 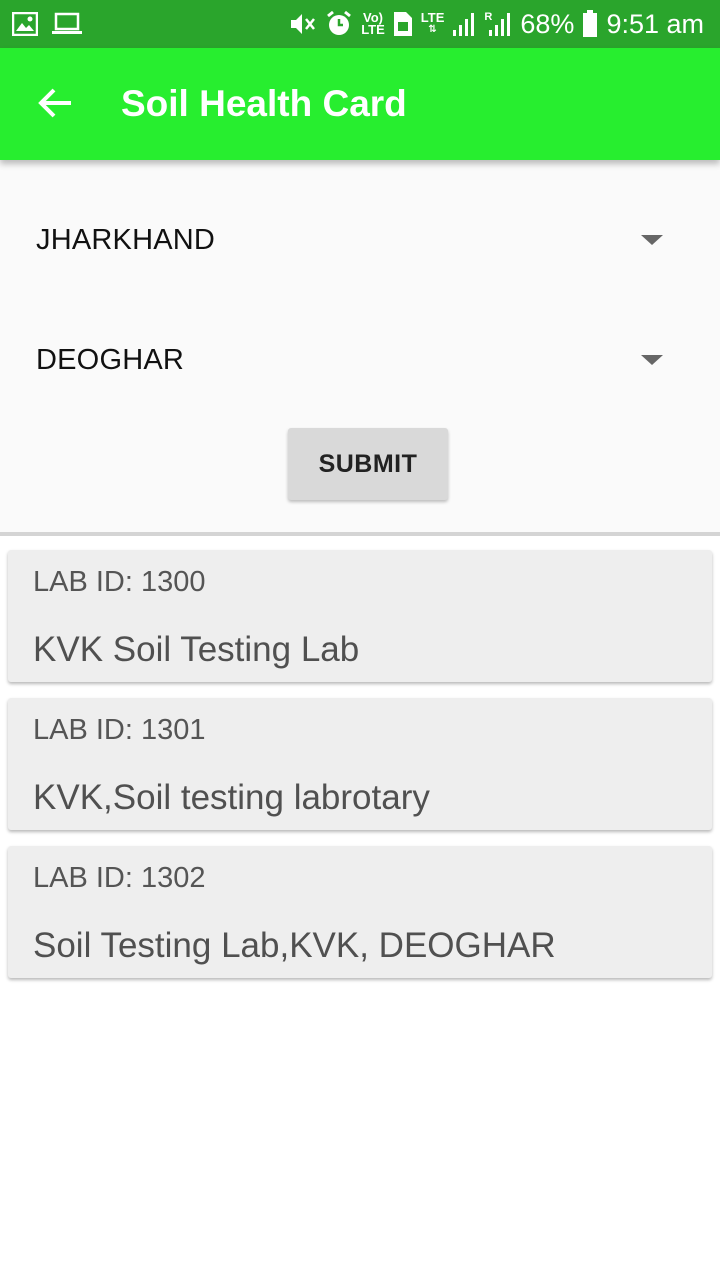 I want to click on lab-name: KVK Soil Testing Lab, so click(x=196, y=649).